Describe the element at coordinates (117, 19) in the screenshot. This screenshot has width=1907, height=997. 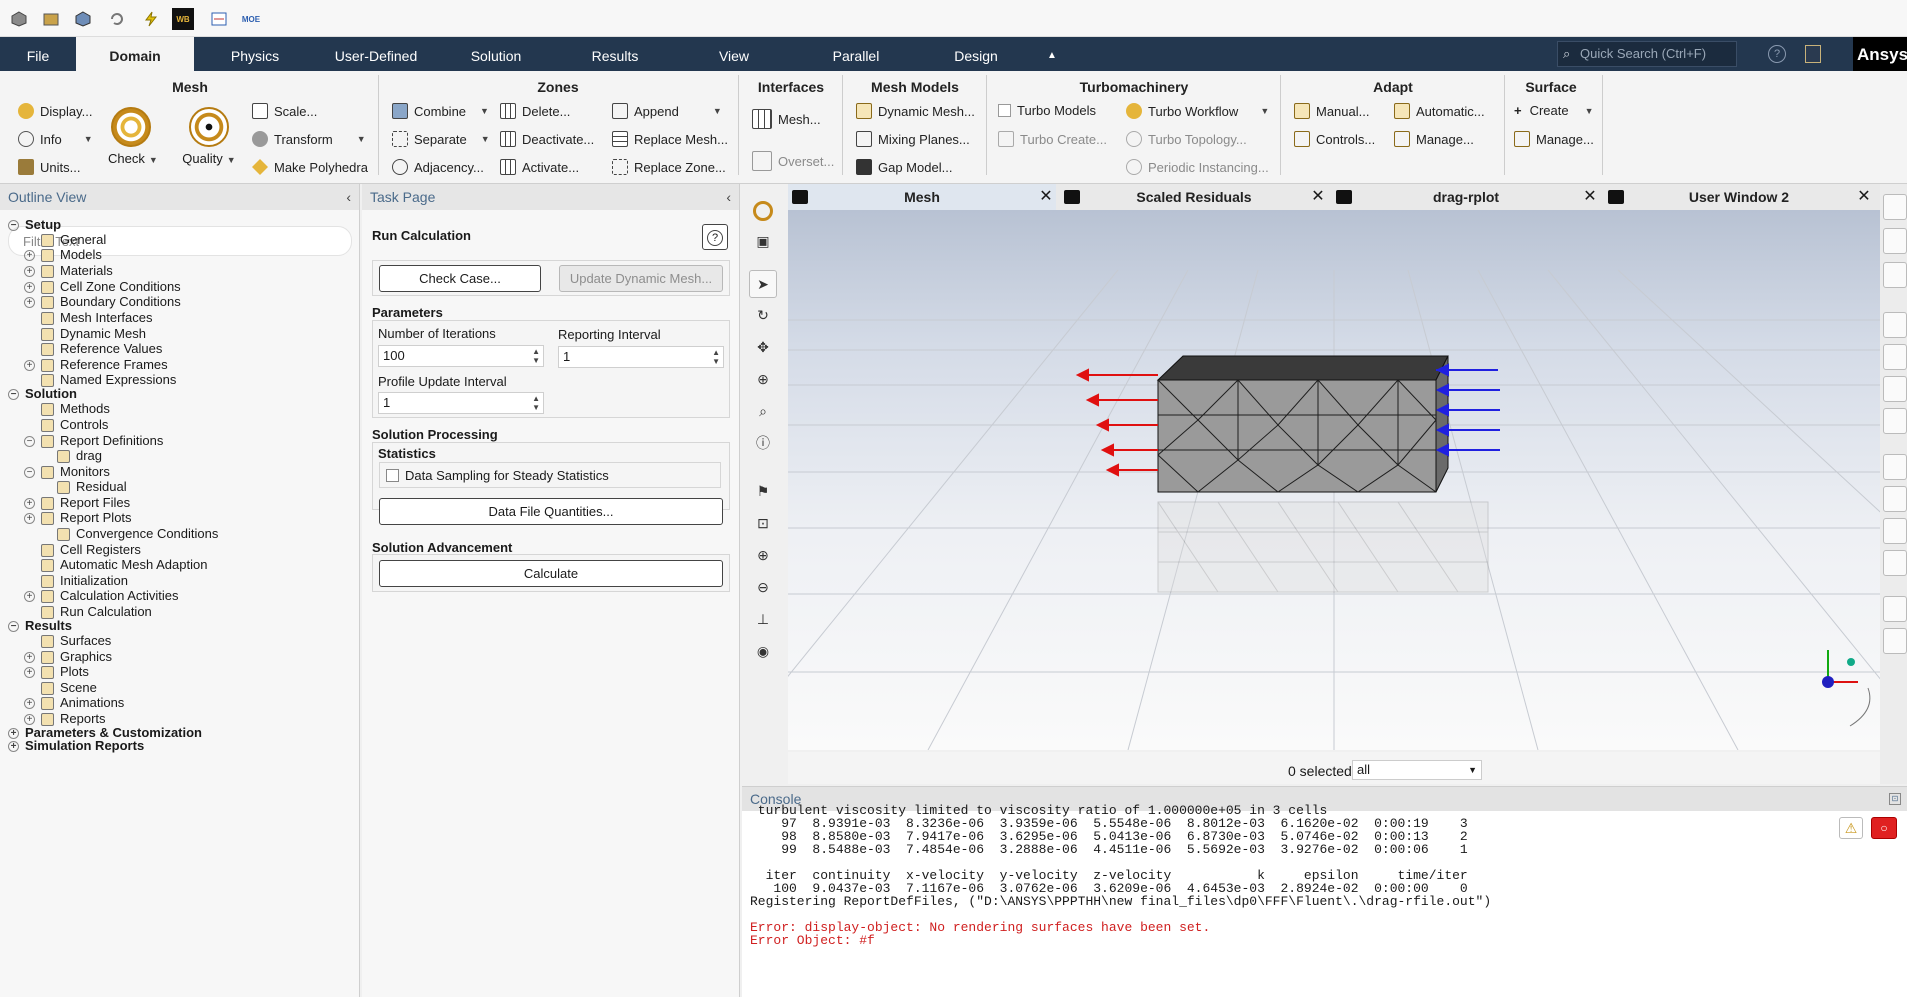
I see `refresh-icon` at that location.